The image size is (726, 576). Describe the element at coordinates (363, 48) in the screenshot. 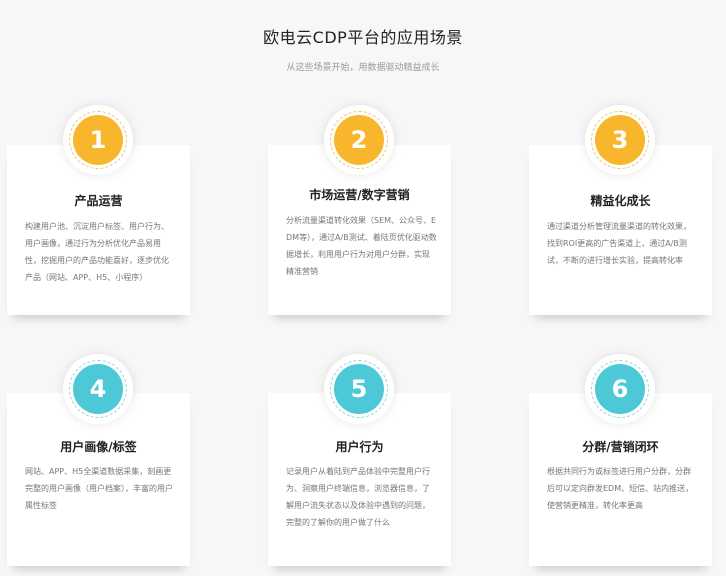

I see `page-header: 欧电云CDP平台的应用场景 从这些场景开始，用数据驱动精益成长` at that location.